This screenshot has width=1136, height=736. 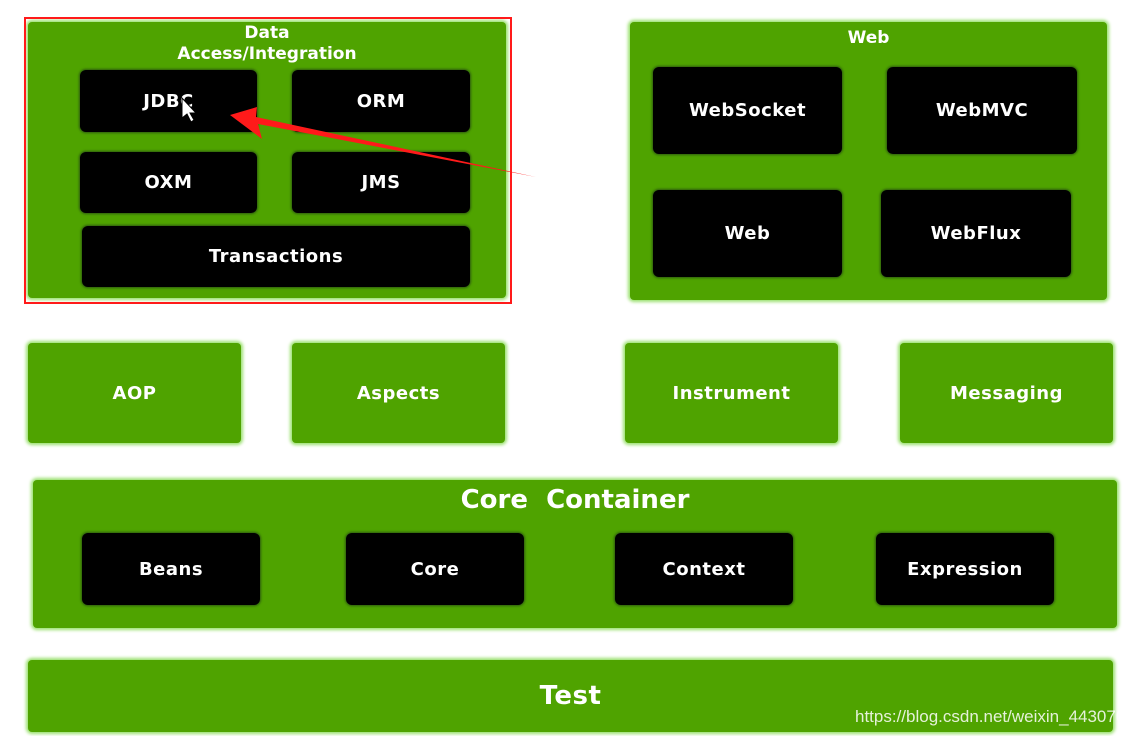 What do you see at coordinates (995, 716) in the screenshot?
I see `watermark: https://blog.csdn.net/weixin_44307065` at bounding box center [995, 716].